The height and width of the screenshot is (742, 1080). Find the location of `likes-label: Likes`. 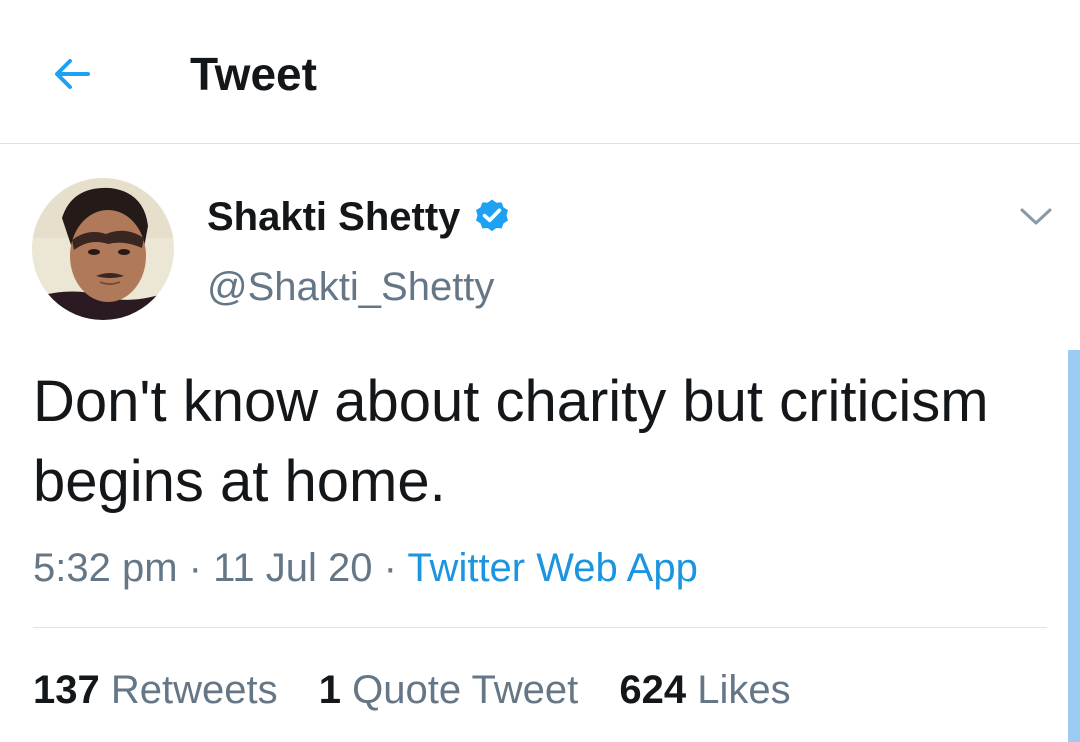

likes-label: Likes is located at coordinates (744, 690).